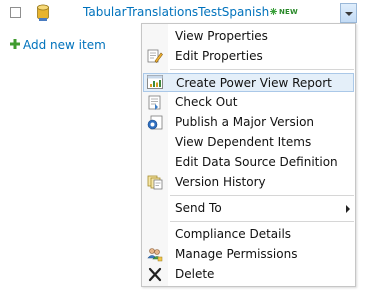 This screenshot has height=295, width=367. I want to click on menu-item-version-history: Version History, so click(248, 182).